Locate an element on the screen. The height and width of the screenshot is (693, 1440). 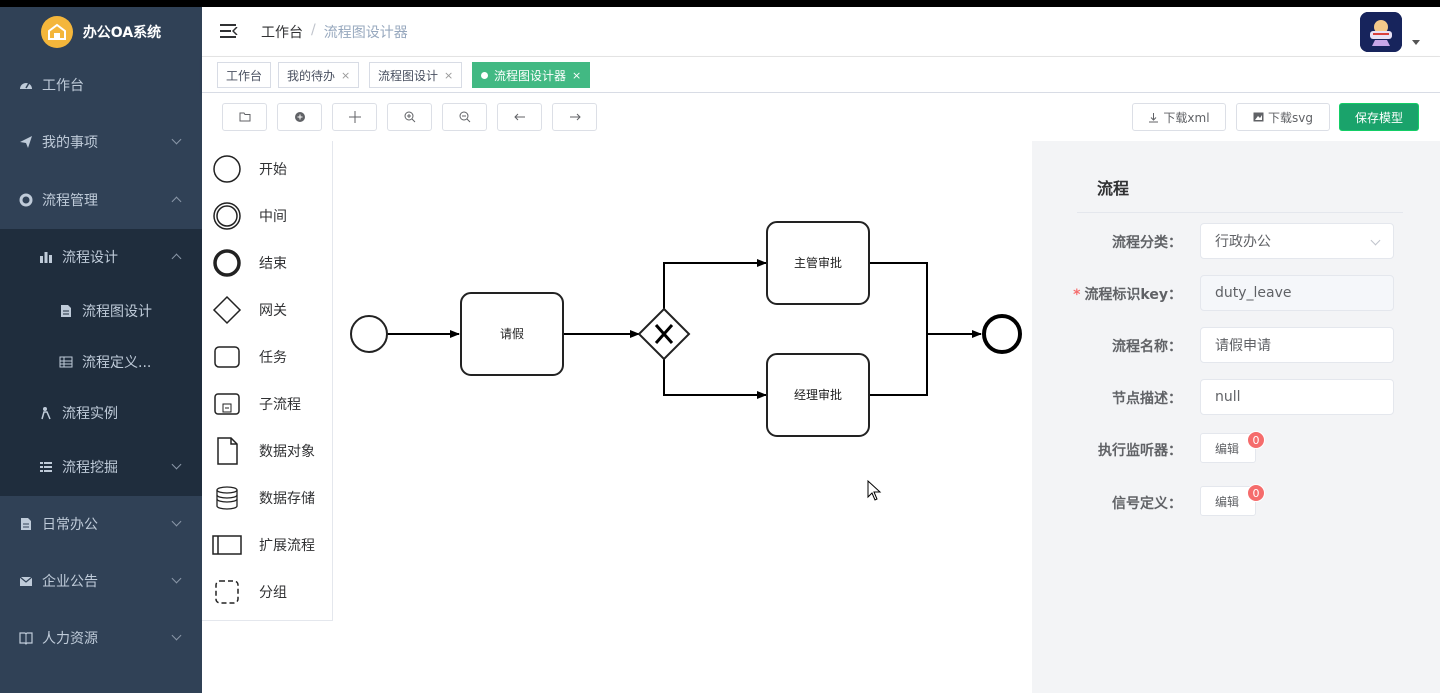
palette-label: 开始 is located at coordinates (273, 170).